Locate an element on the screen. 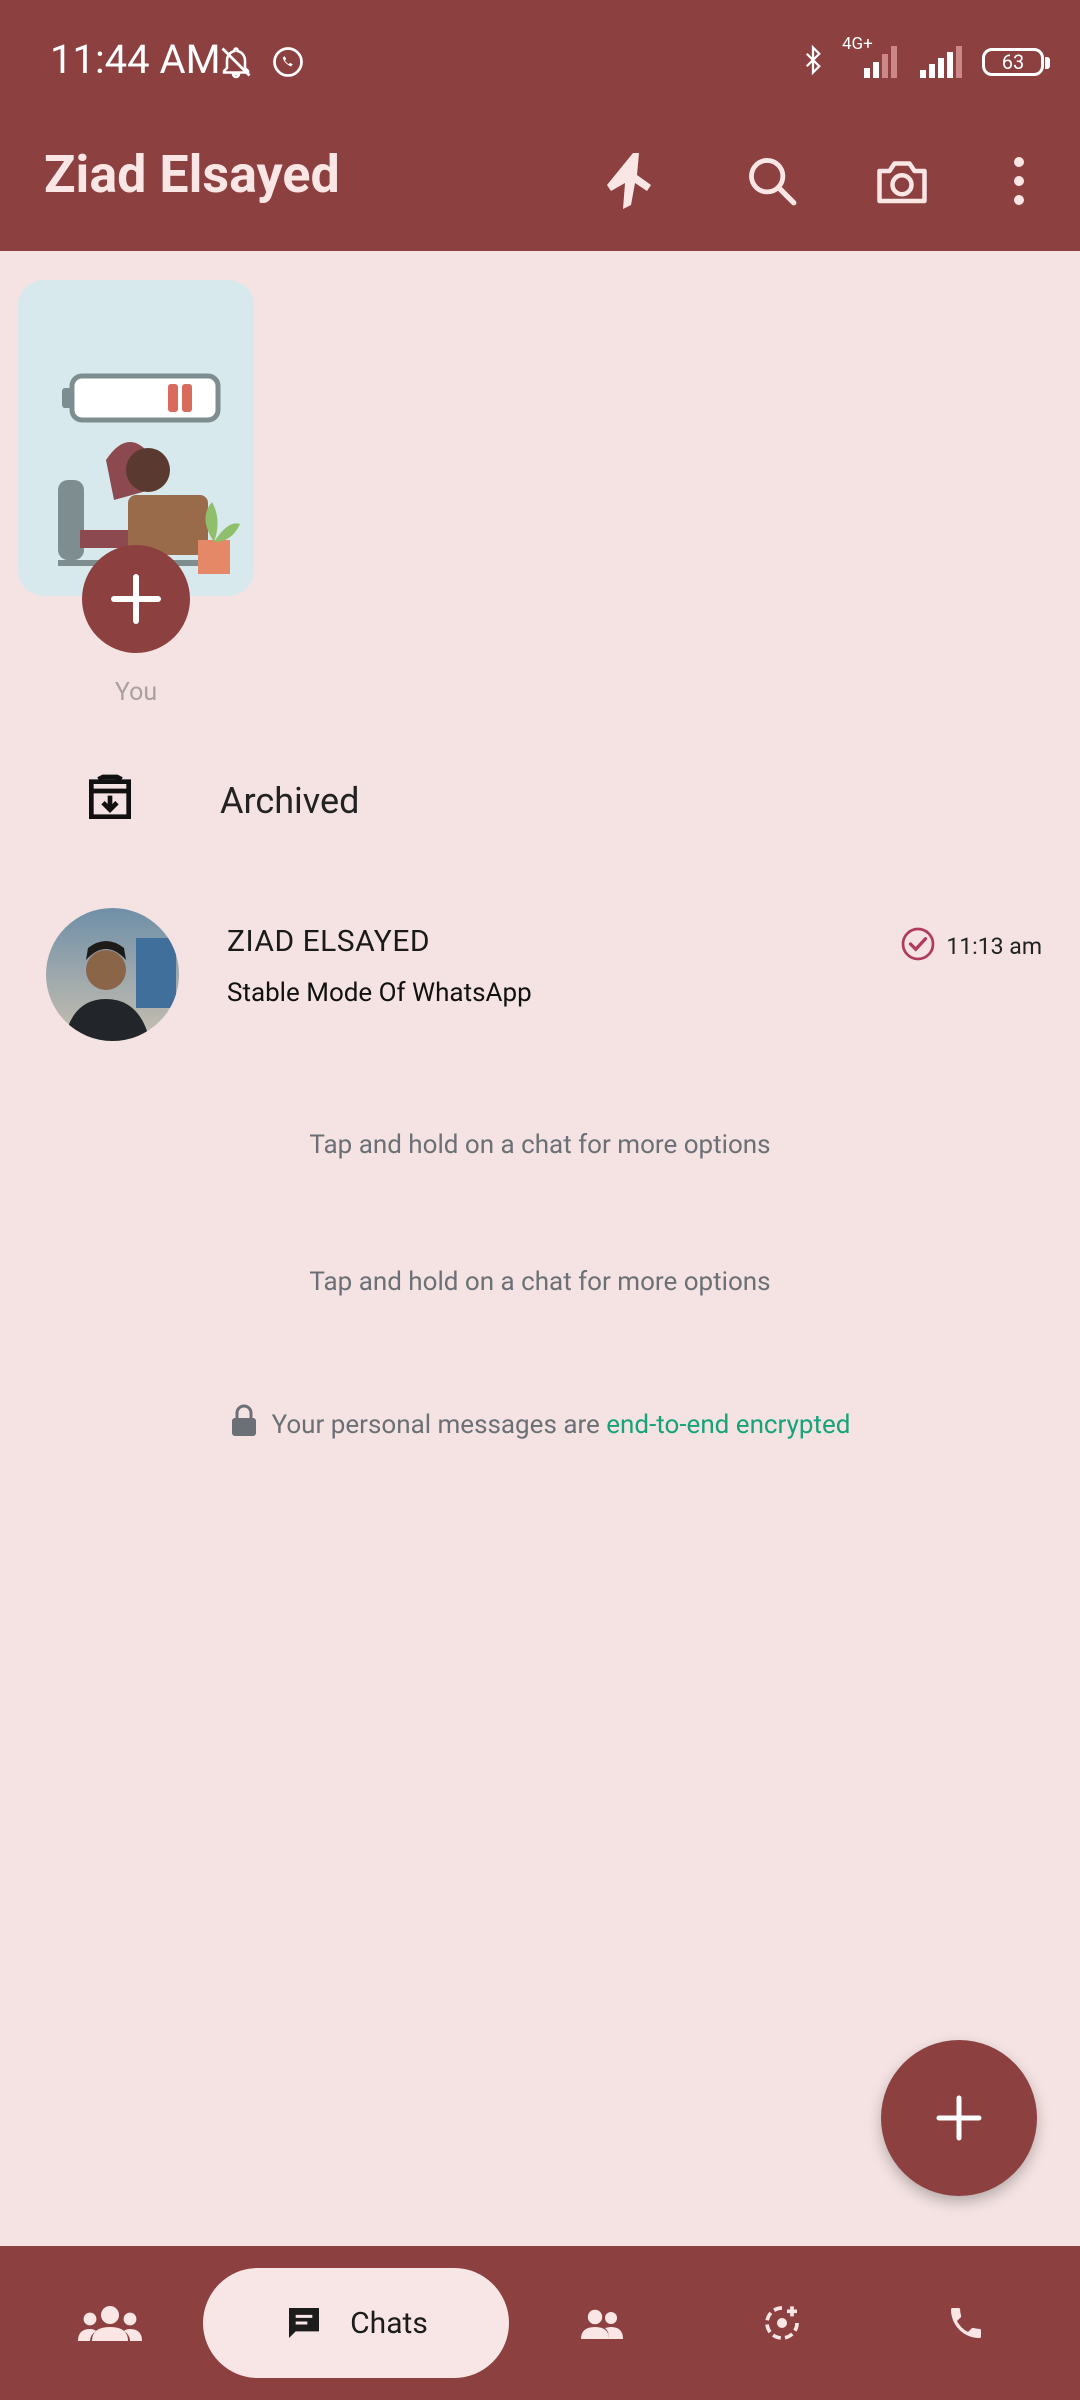 Image resolution: width=1080 pixels, height=2400 pixels. status-time: 11:44 AM is located at coordinates (135, 59).